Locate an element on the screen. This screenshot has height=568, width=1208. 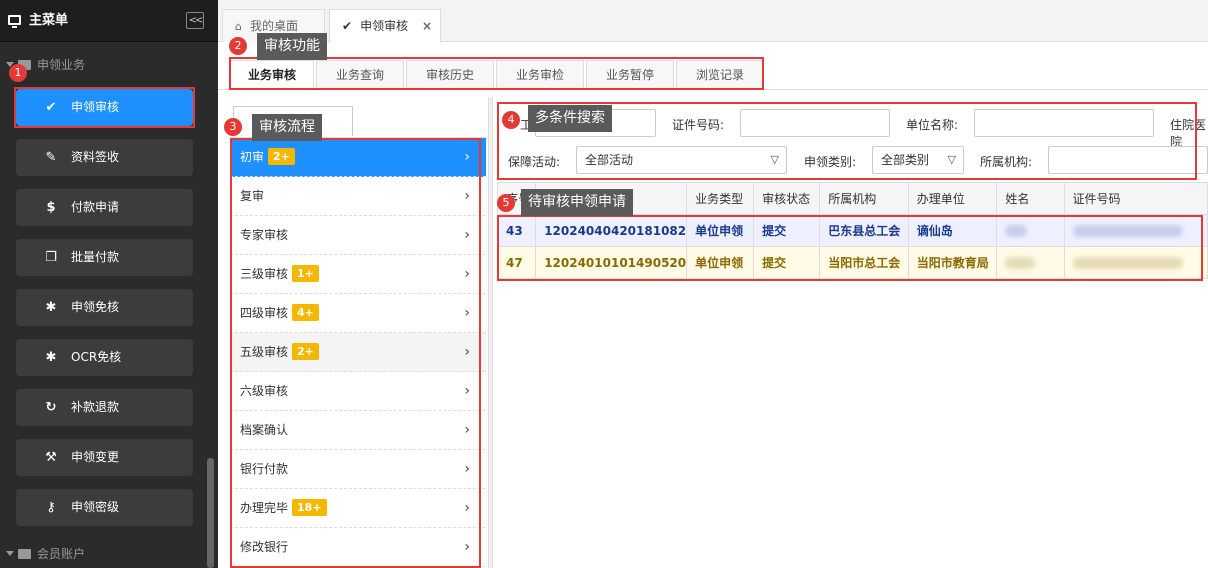
sidebar-title: 主菜单 is located at coordinates (49, 20).